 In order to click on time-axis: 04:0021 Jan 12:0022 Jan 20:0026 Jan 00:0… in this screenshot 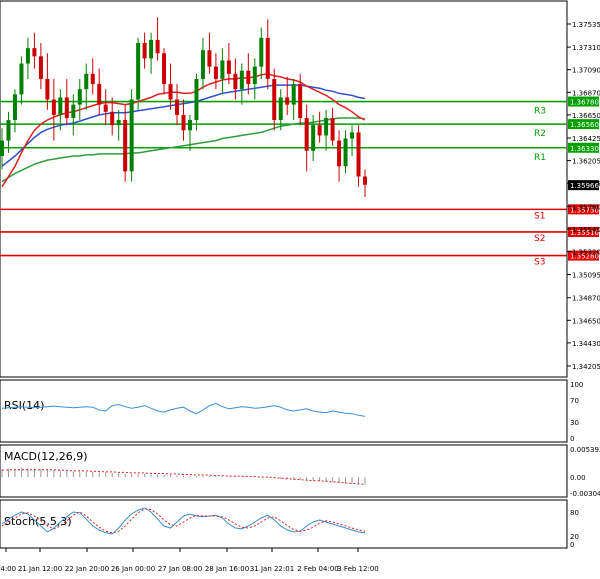, I will do `click(189, 560)`.